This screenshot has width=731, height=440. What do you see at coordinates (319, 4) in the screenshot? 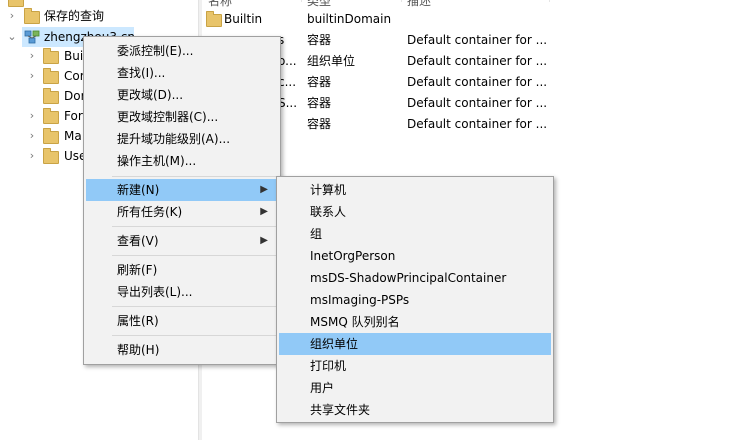
I see `column-header-type: 类型` at bounding box center [319, 4].